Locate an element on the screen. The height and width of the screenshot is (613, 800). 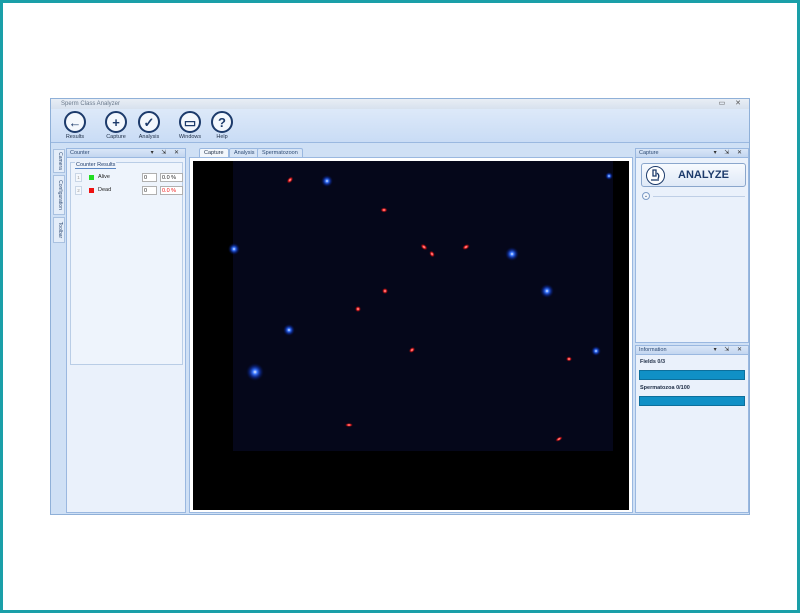
analysis-label: Analysis is located at coordinates (149, 137).